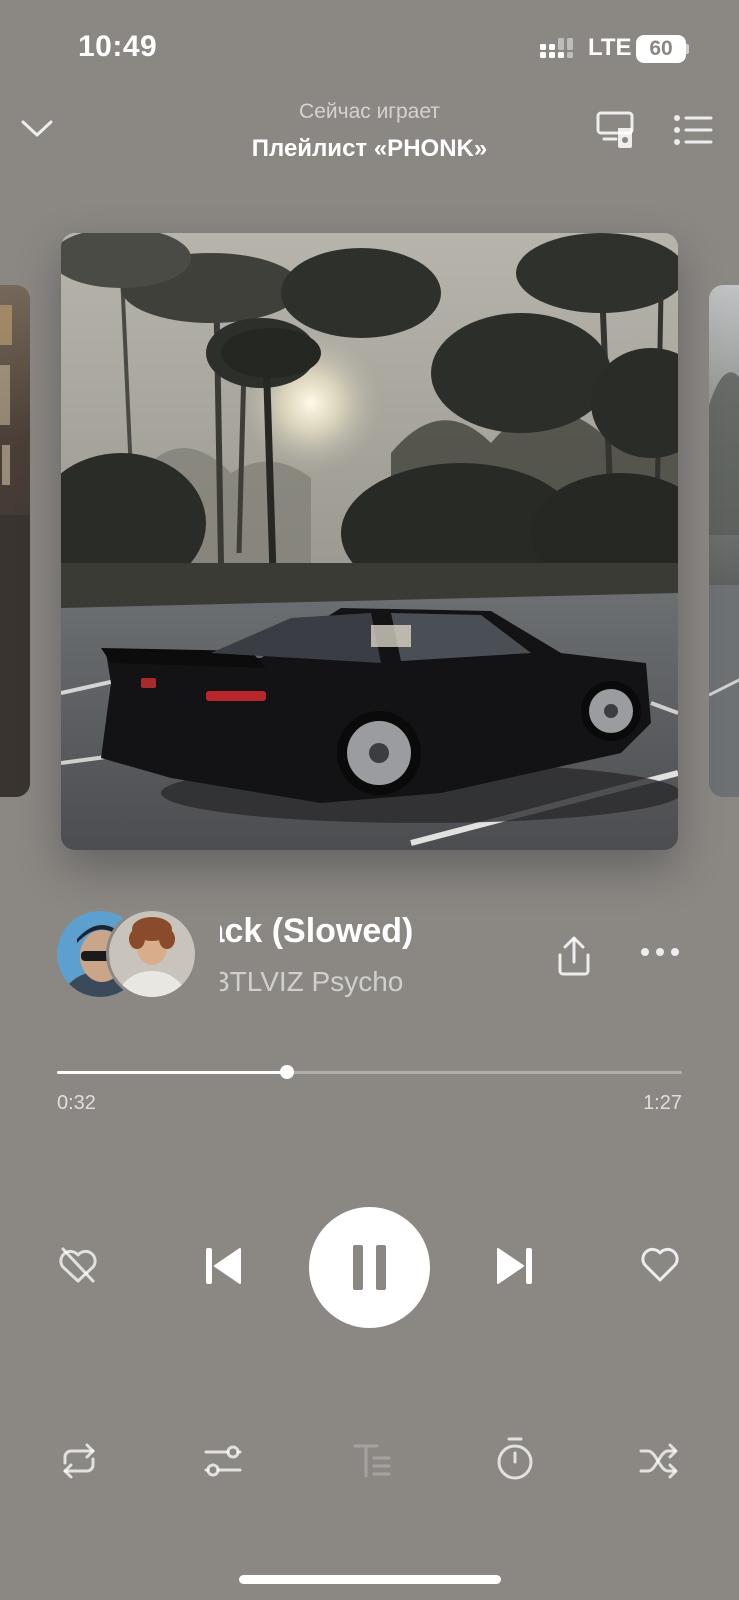  I want to click on network-label: LTE, so click(610, 47).